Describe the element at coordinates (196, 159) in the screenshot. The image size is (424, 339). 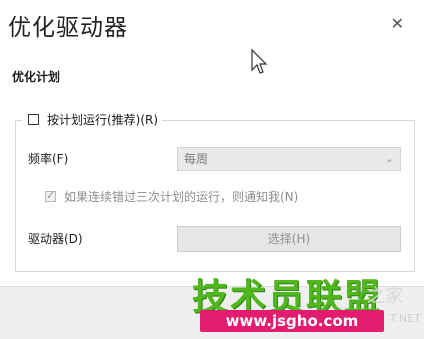
I see `frequency-select-value: 每周` at that location.